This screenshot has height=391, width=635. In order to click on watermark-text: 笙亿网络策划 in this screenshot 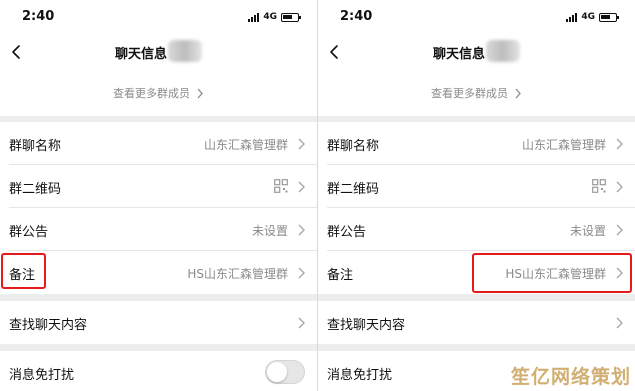, I will do `click(570, 377)`.